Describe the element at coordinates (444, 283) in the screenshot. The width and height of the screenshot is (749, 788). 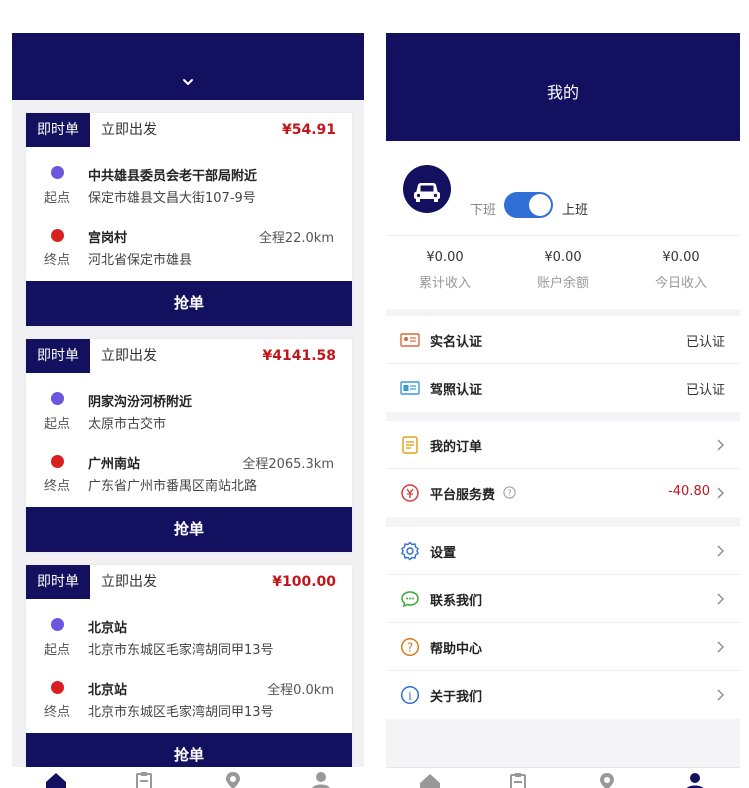
I see `stat-label: 累计收入` at that location.